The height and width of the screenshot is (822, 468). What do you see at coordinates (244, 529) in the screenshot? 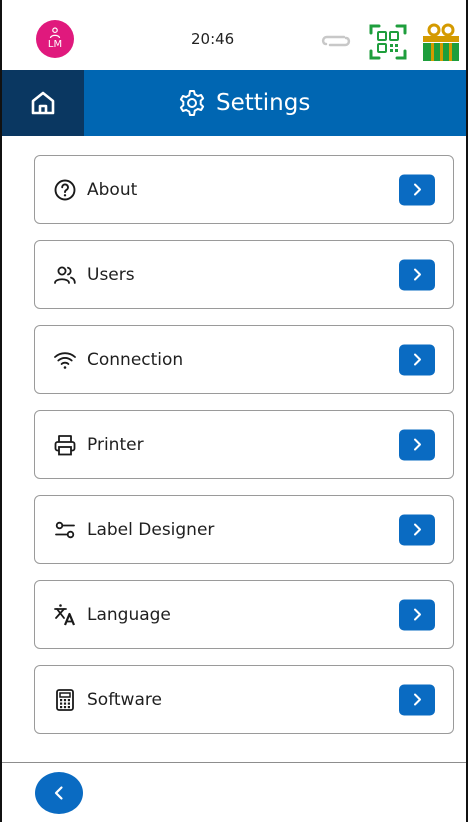
I see `menu-item-label-designer: Label Designer` at bounding box center [244, 529].